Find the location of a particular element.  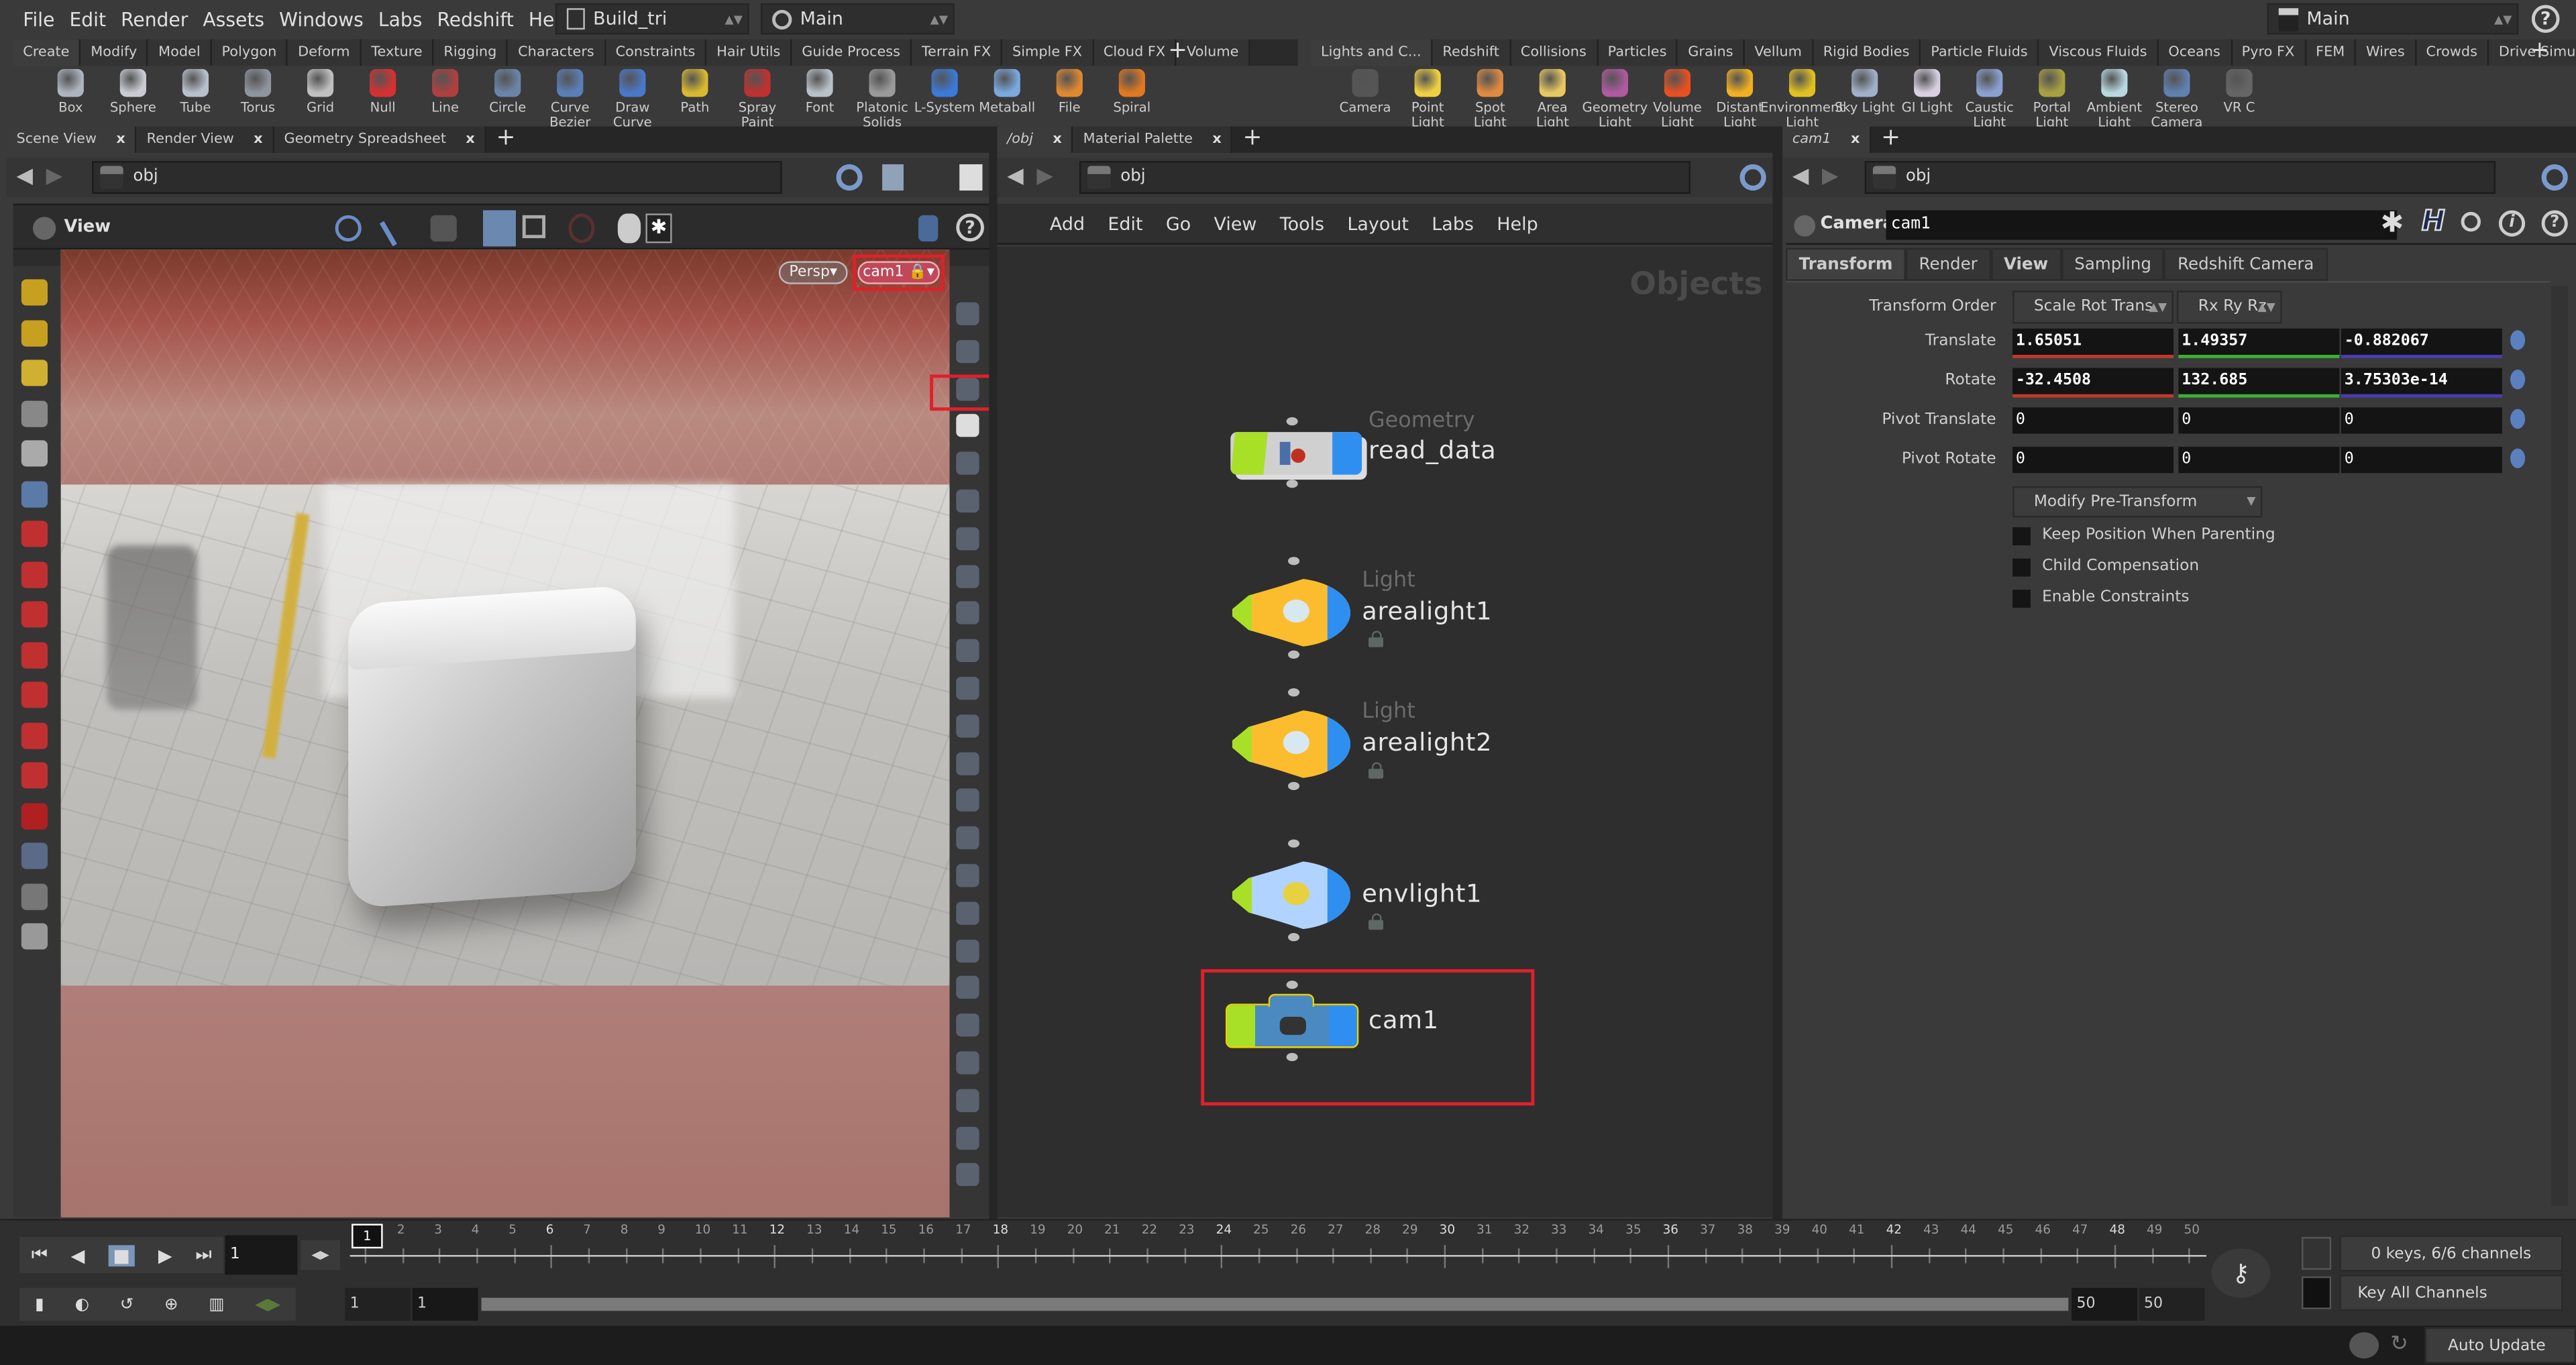

tab-transform: Transform is located at coordinates (1846, 264).